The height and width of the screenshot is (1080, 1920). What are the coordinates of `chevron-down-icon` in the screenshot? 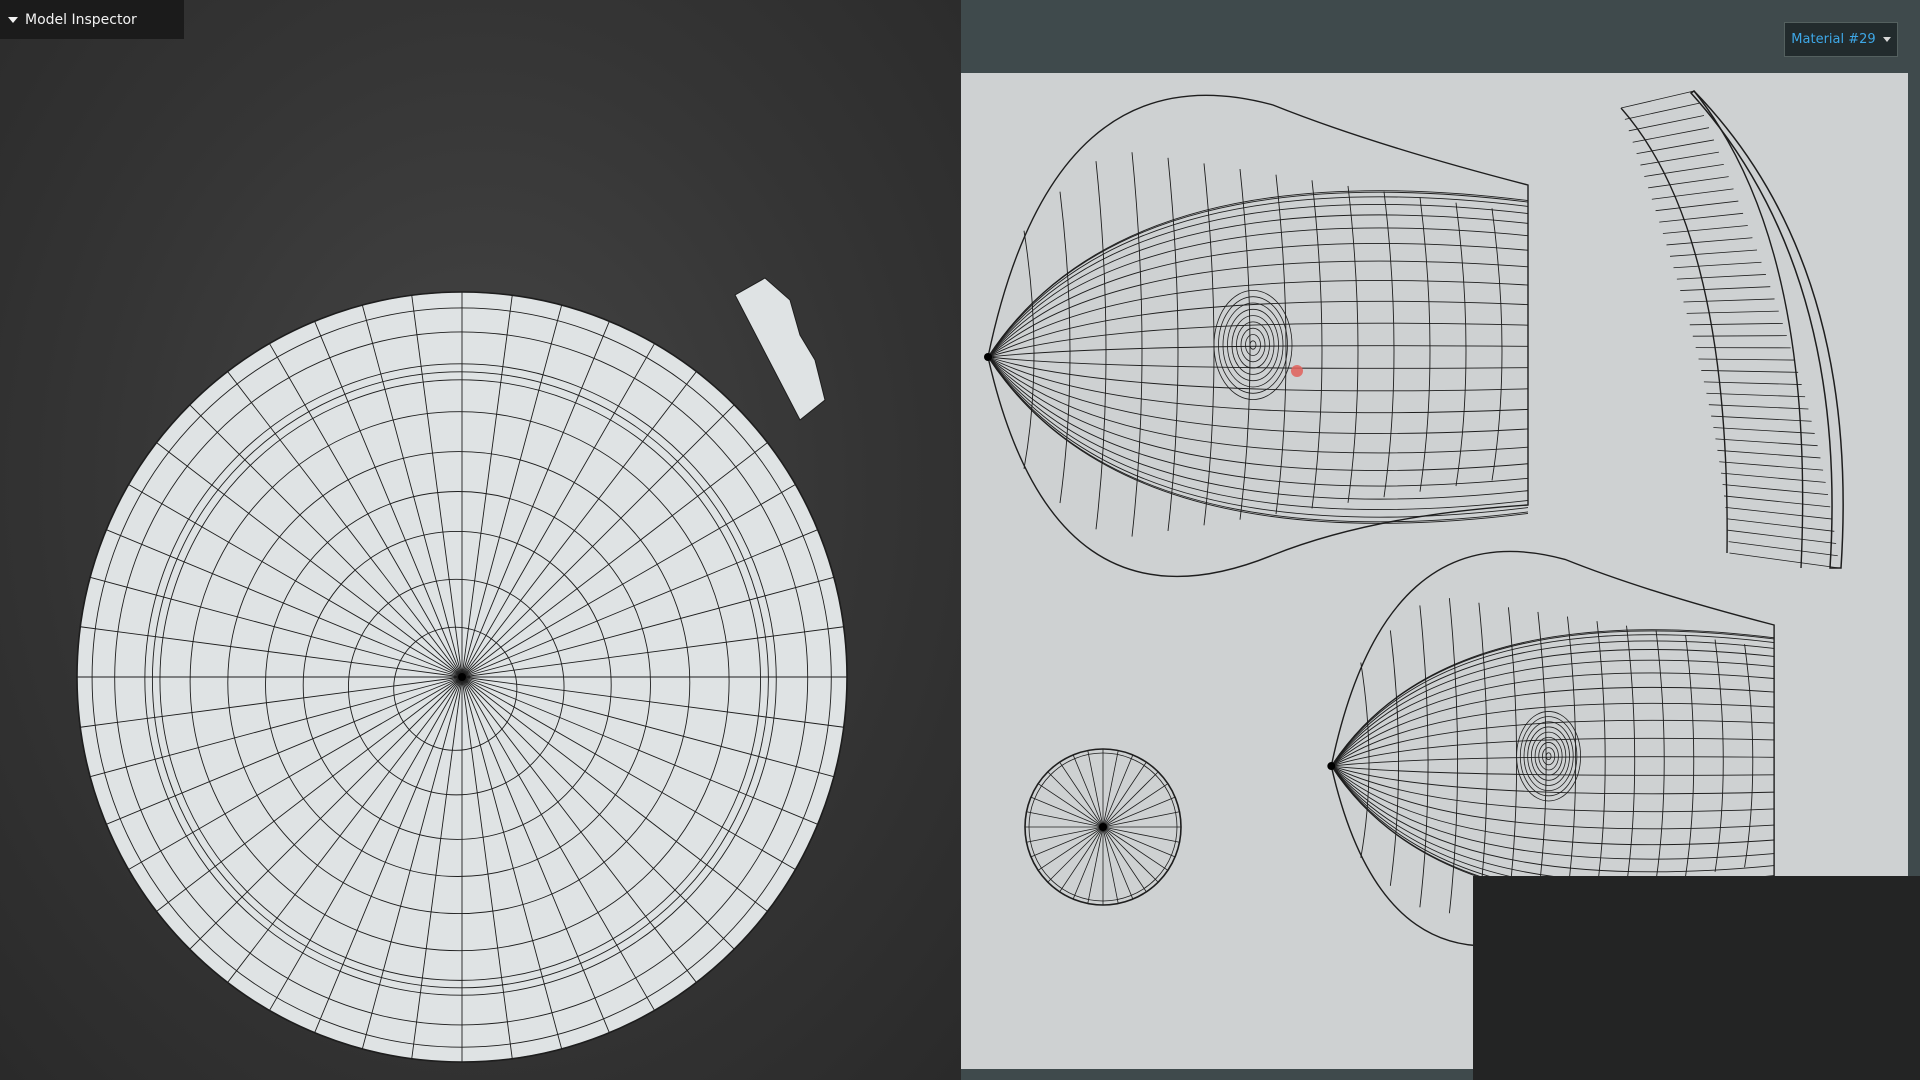 It's located at (1886, 39).